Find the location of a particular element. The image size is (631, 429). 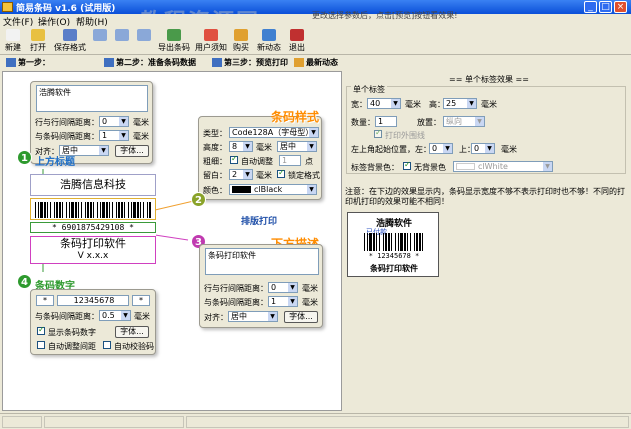

toolbar-button-7: 用户须知 is located at coordinates (211, 41).